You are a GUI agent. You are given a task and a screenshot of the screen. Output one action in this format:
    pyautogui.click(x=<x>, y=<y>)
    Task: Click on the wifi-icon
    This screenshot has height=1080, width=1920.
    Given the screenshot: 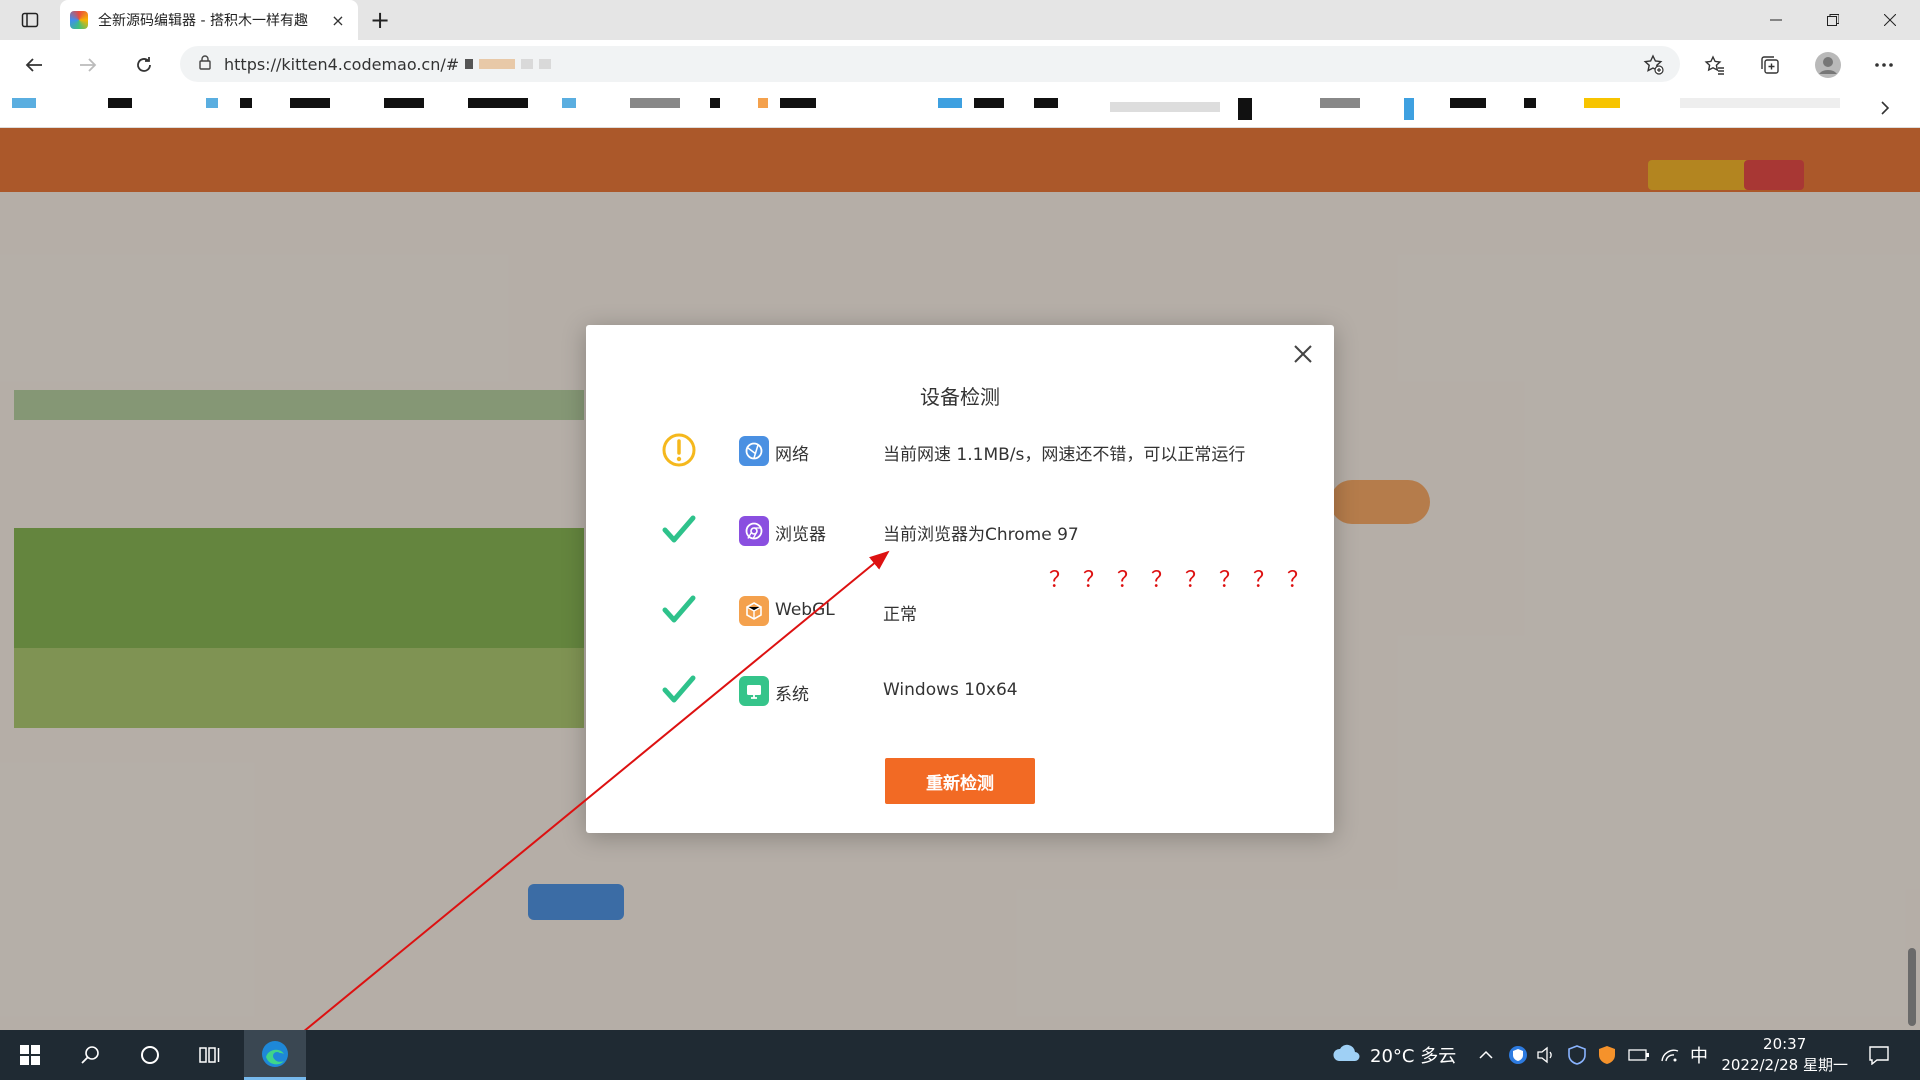 What is the action you would take?
    pyautogui.click(x=1670, y=1055)
    